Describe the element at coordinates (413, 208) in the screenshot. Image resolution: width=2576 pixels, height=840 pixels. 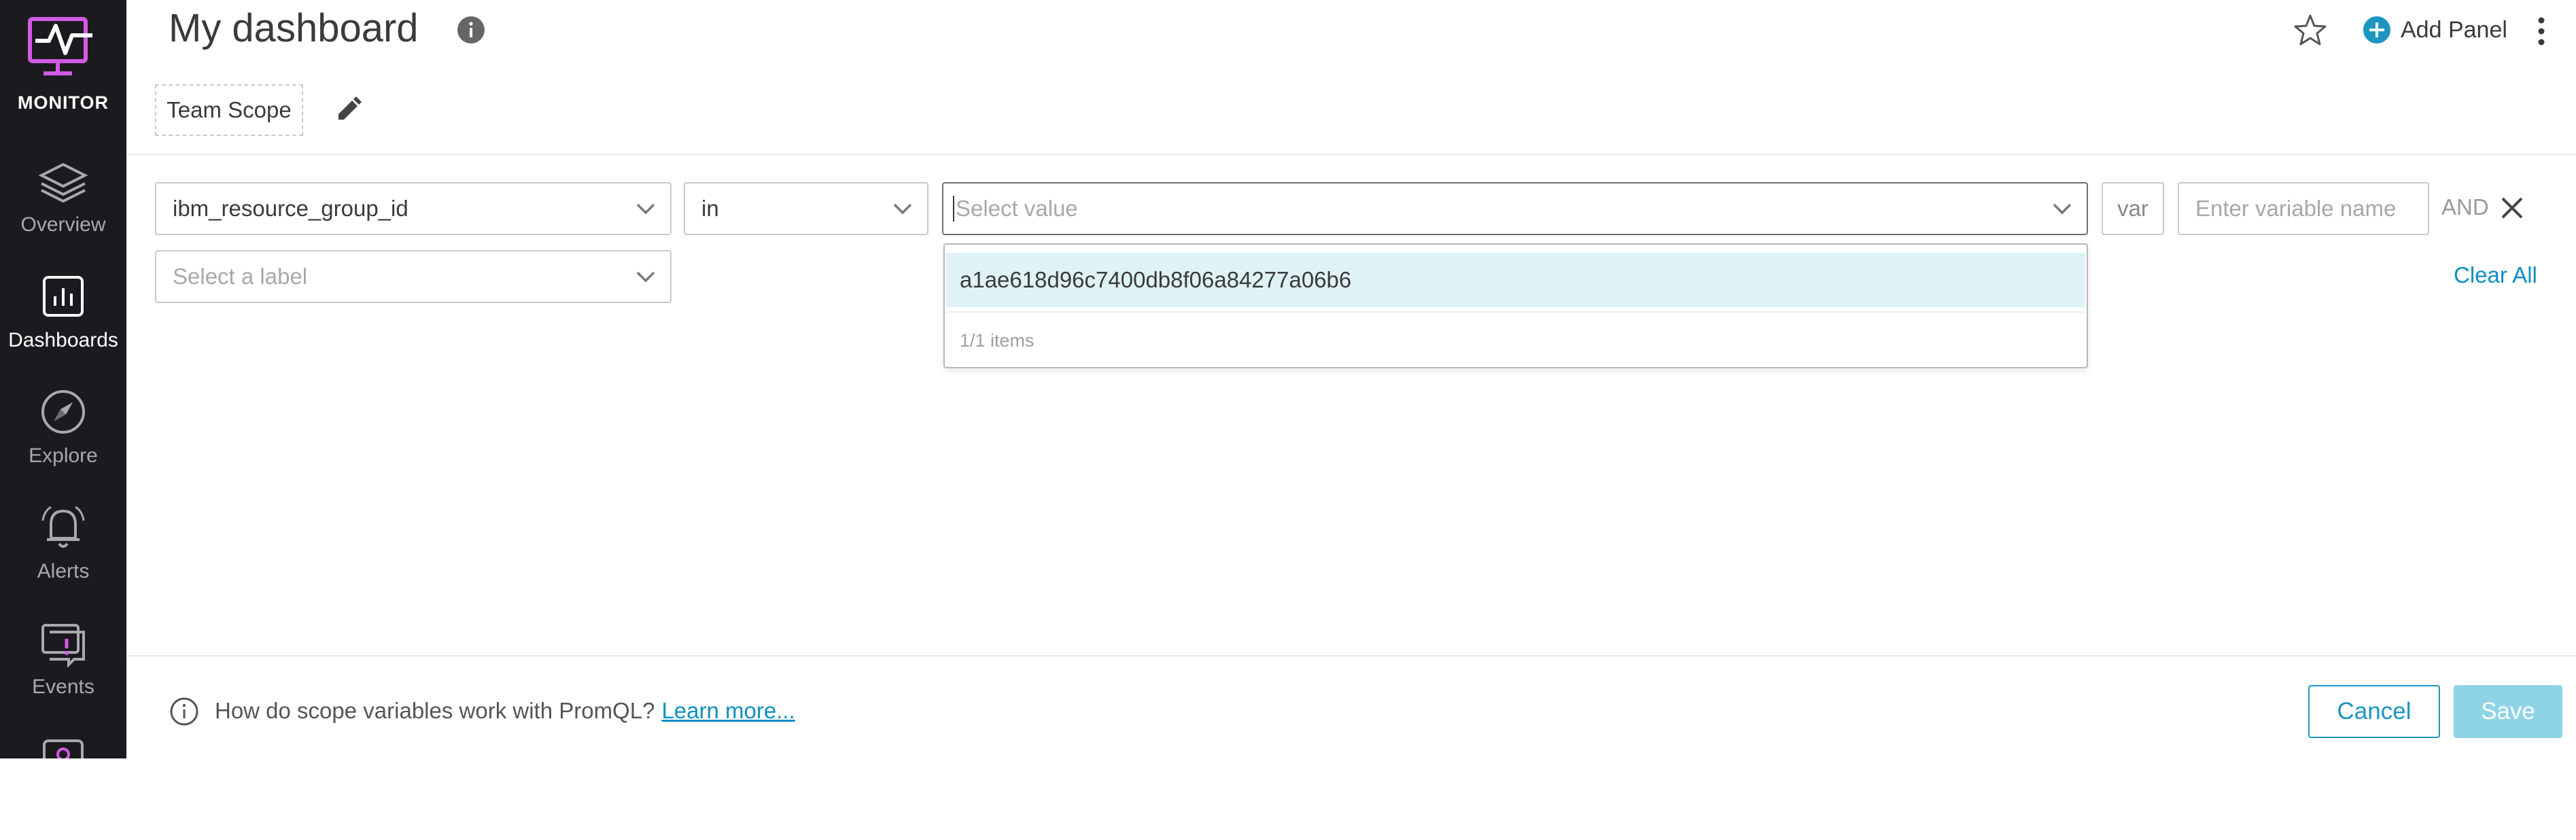
I see `label-select: ibm_resource_group_id` at that location.